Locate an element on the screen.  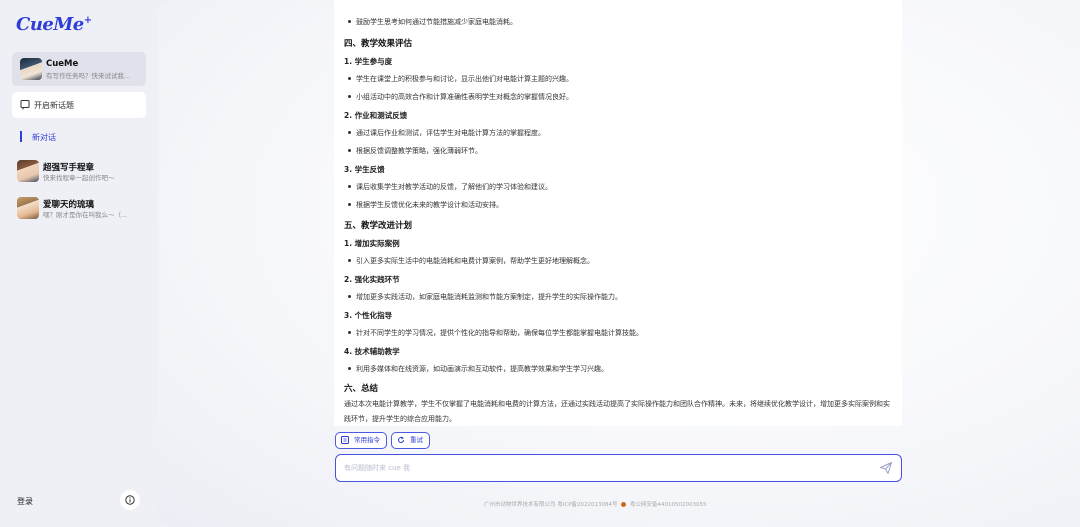
icp-link: 广州市动物世界技术有限公司 粤ICP备2022013084号 is located at coordinates (551, 505).